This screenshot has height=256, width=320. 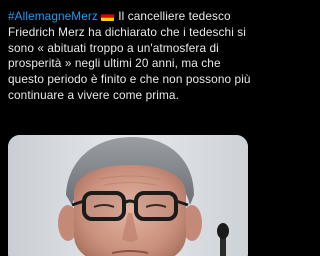 What do you see at coordinates (53, 16) in the screenshot?
I see `hashtag-link: #AllemagneMerz` at bounding box center [53, 16].